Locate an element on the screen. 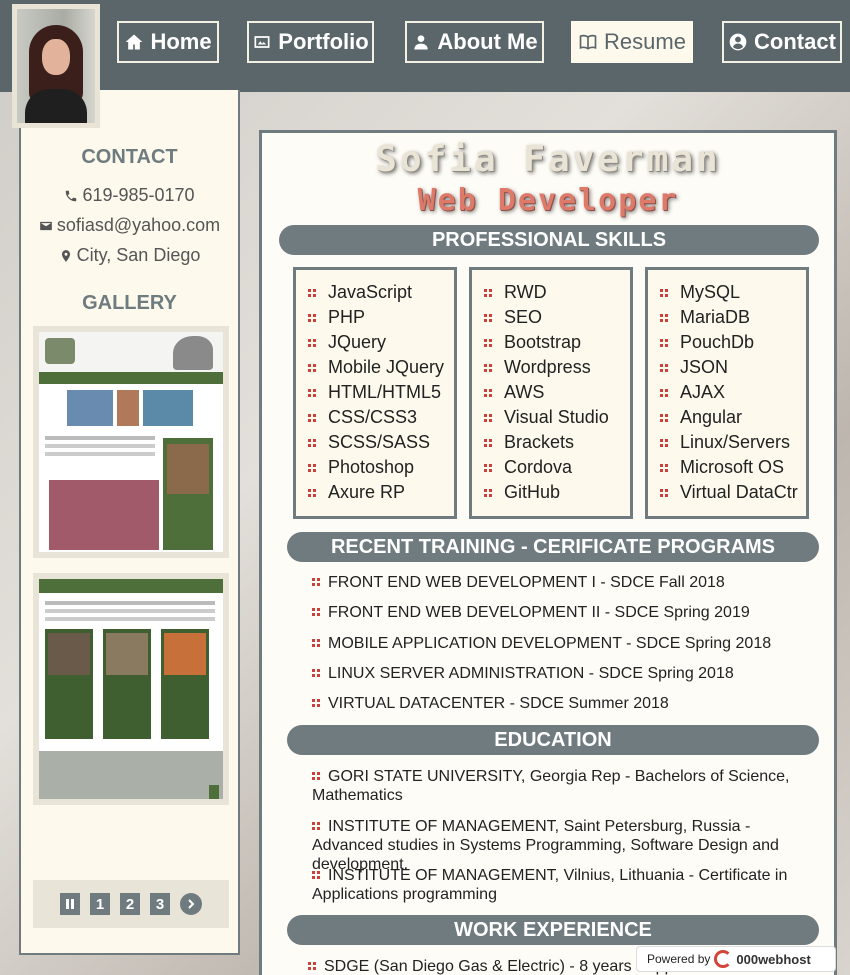 Image resolution: width=850 pixels, height=975 pixels. skill-label: SEO is located at coordinates (523, 317).